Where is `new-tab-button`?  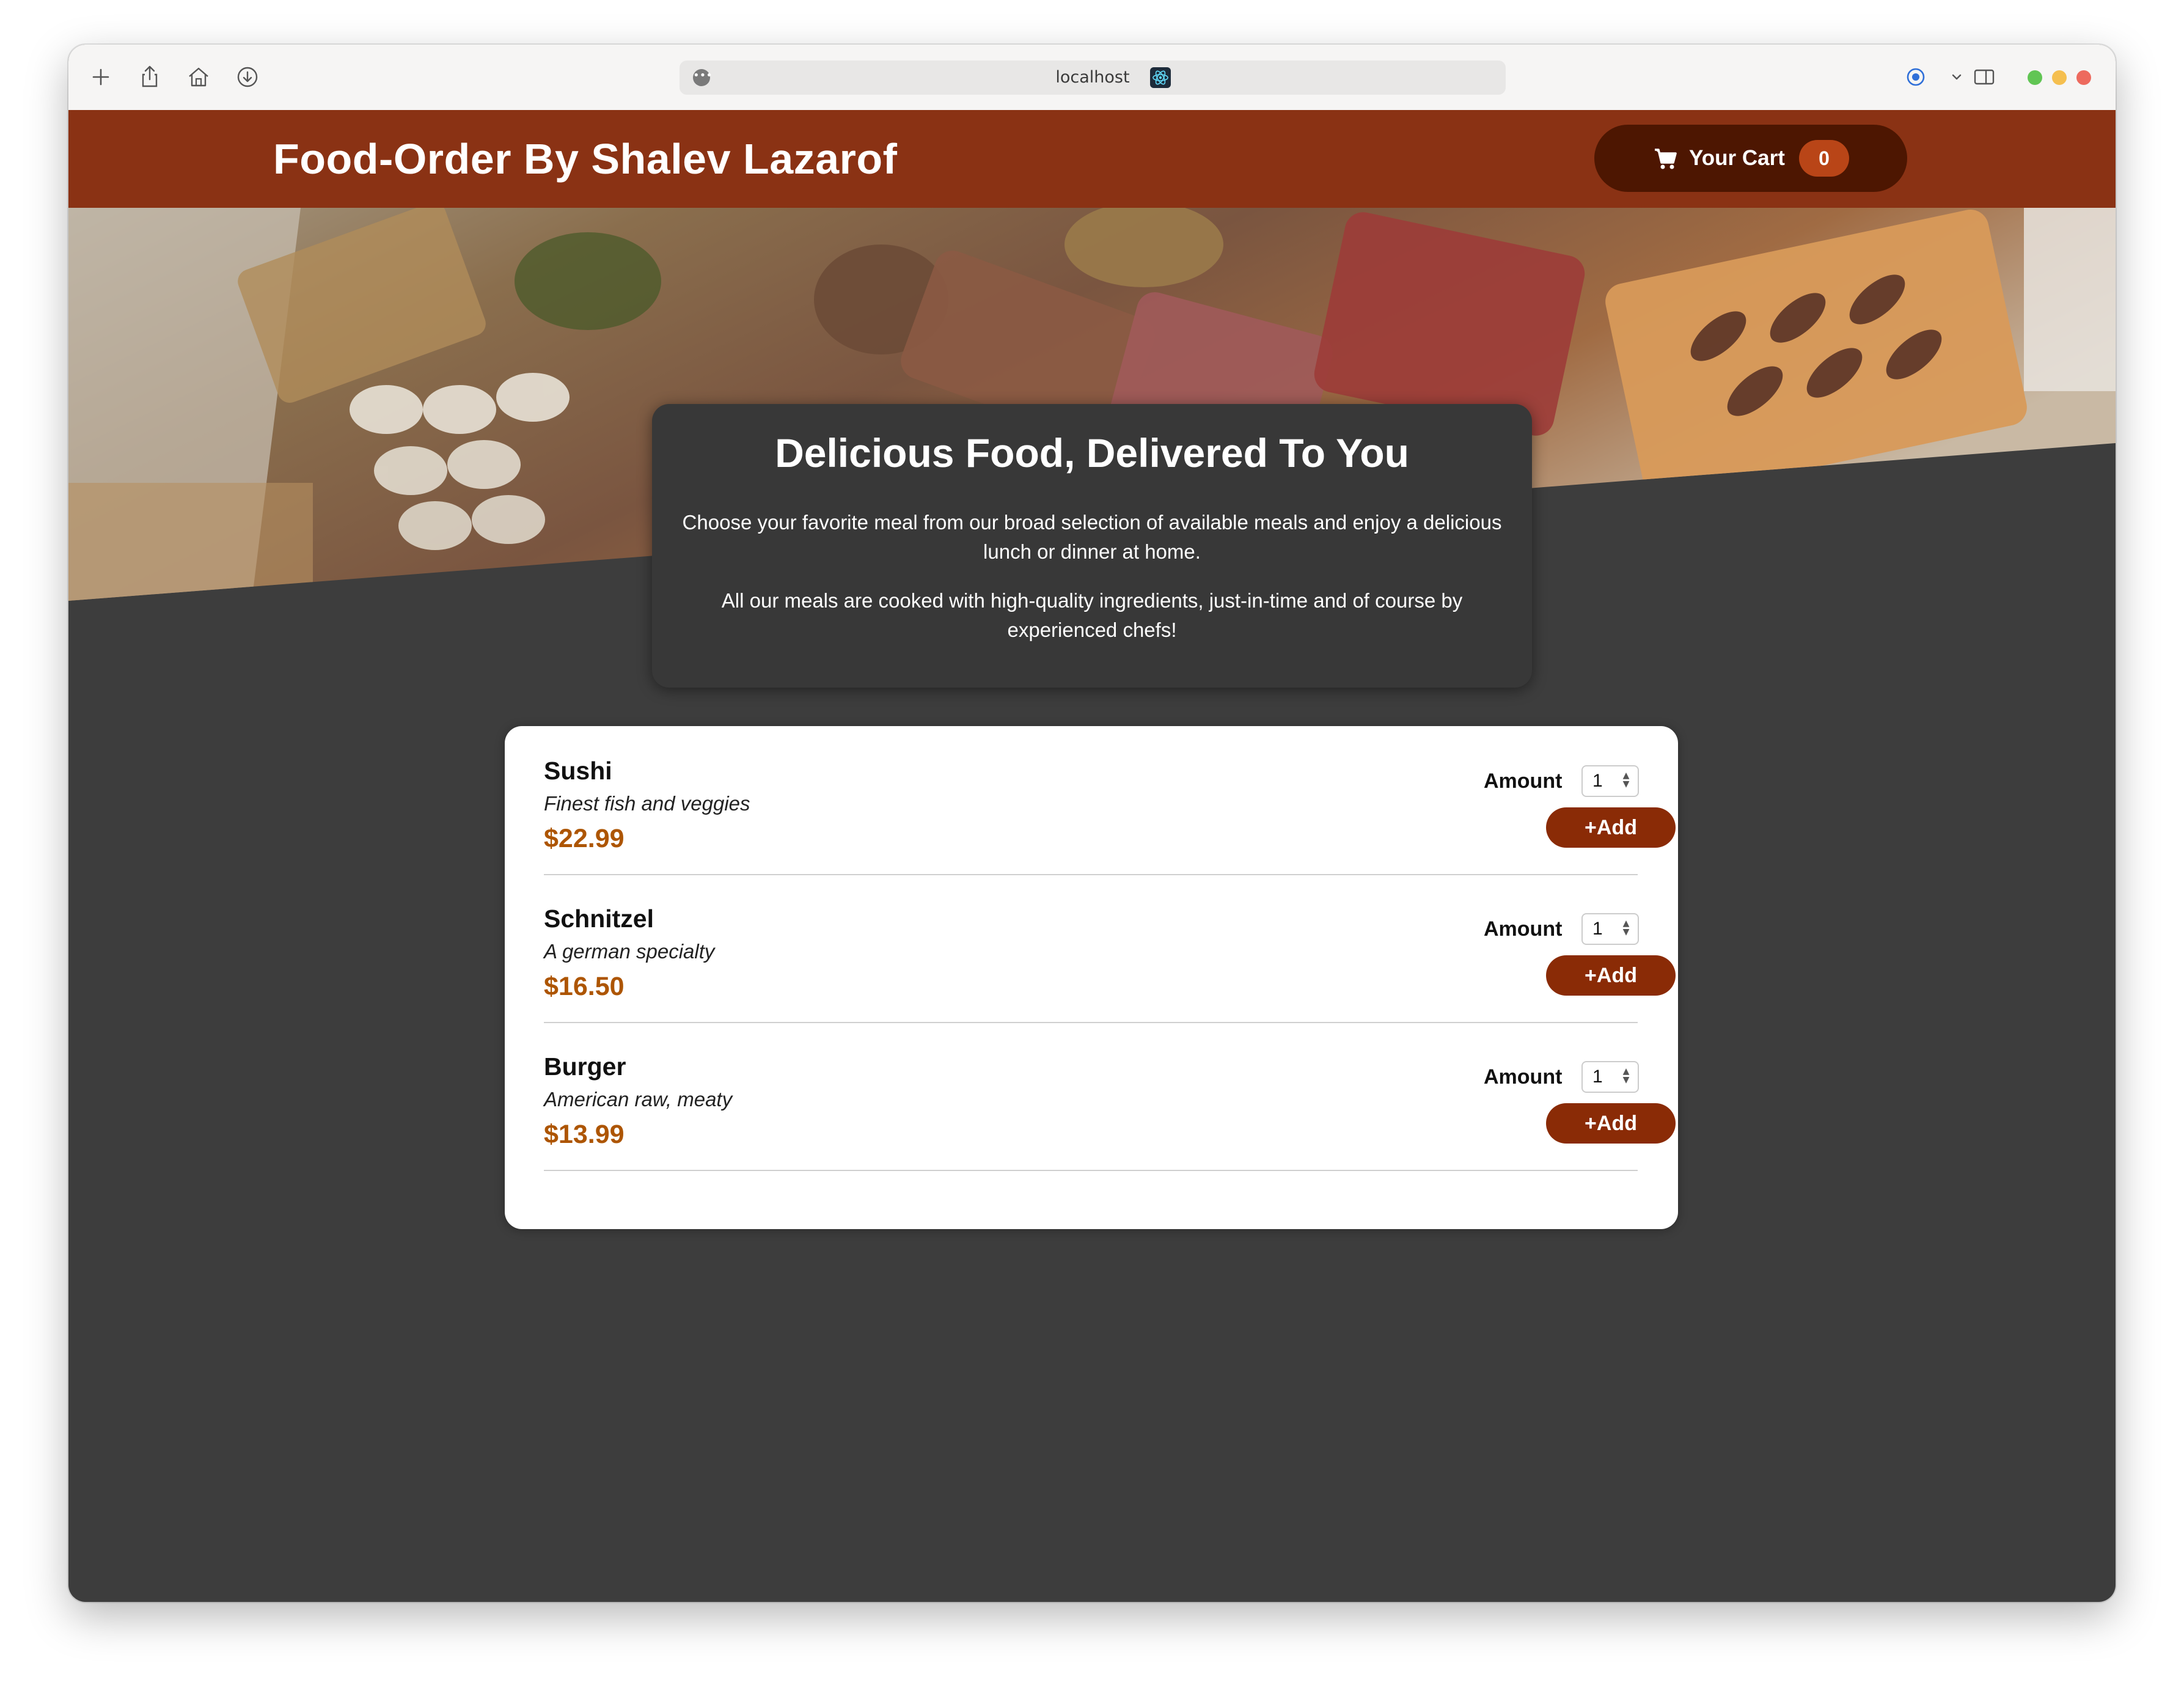
new-tab-button is located at coordinates (101, 77).